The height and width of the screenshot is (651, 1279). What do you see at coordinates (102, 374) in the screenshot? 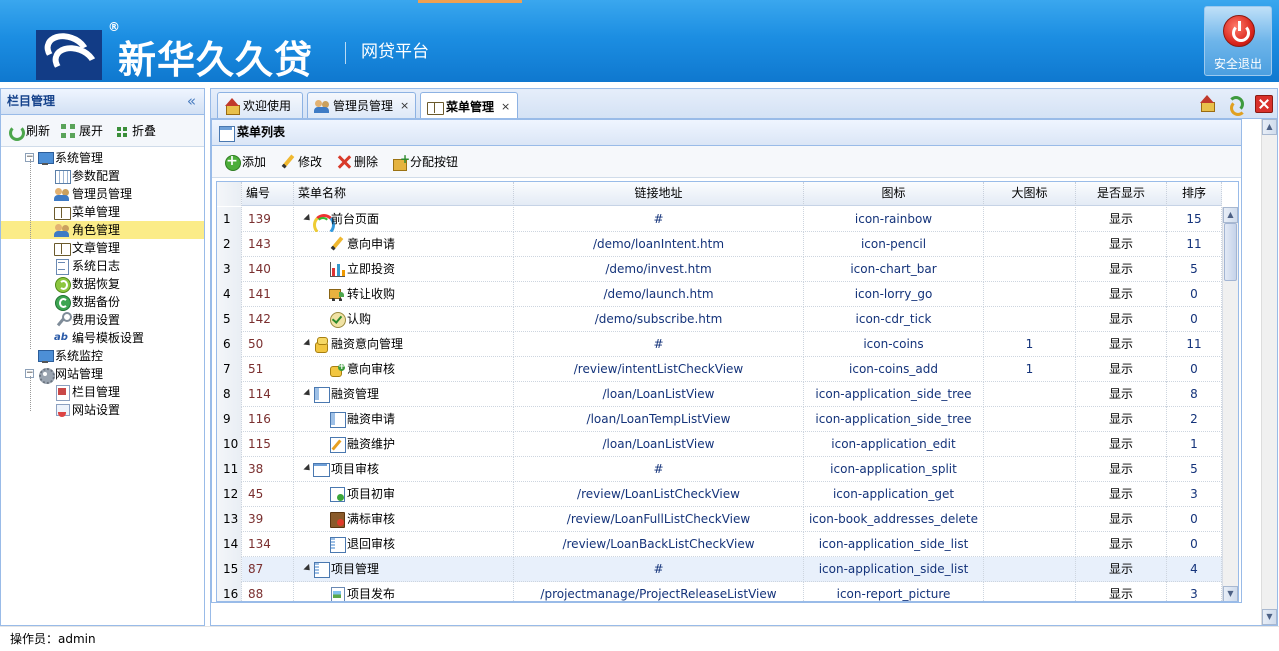
I see `tree-item: − 网站管理` at bounding box center [102, 374].